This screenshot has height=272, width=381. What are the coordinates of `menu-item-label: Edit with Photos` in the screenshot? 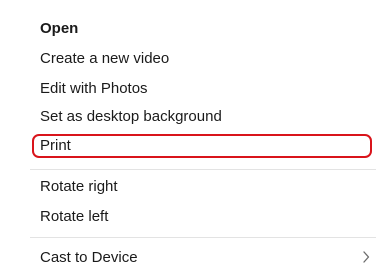 It's located at (94, 88).